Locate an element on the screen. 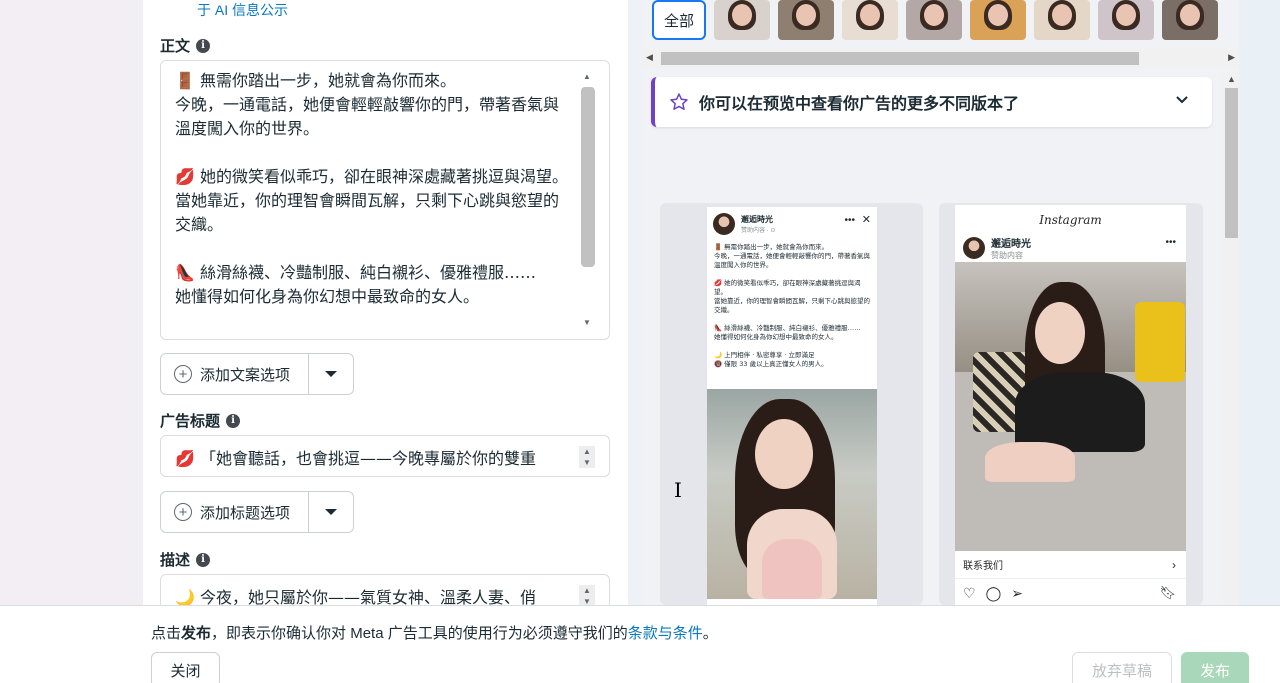 Image resolution: width=1280 pixels, height=683 pixels. add-headline-option-dropdown is located at coordinates (331, 512).